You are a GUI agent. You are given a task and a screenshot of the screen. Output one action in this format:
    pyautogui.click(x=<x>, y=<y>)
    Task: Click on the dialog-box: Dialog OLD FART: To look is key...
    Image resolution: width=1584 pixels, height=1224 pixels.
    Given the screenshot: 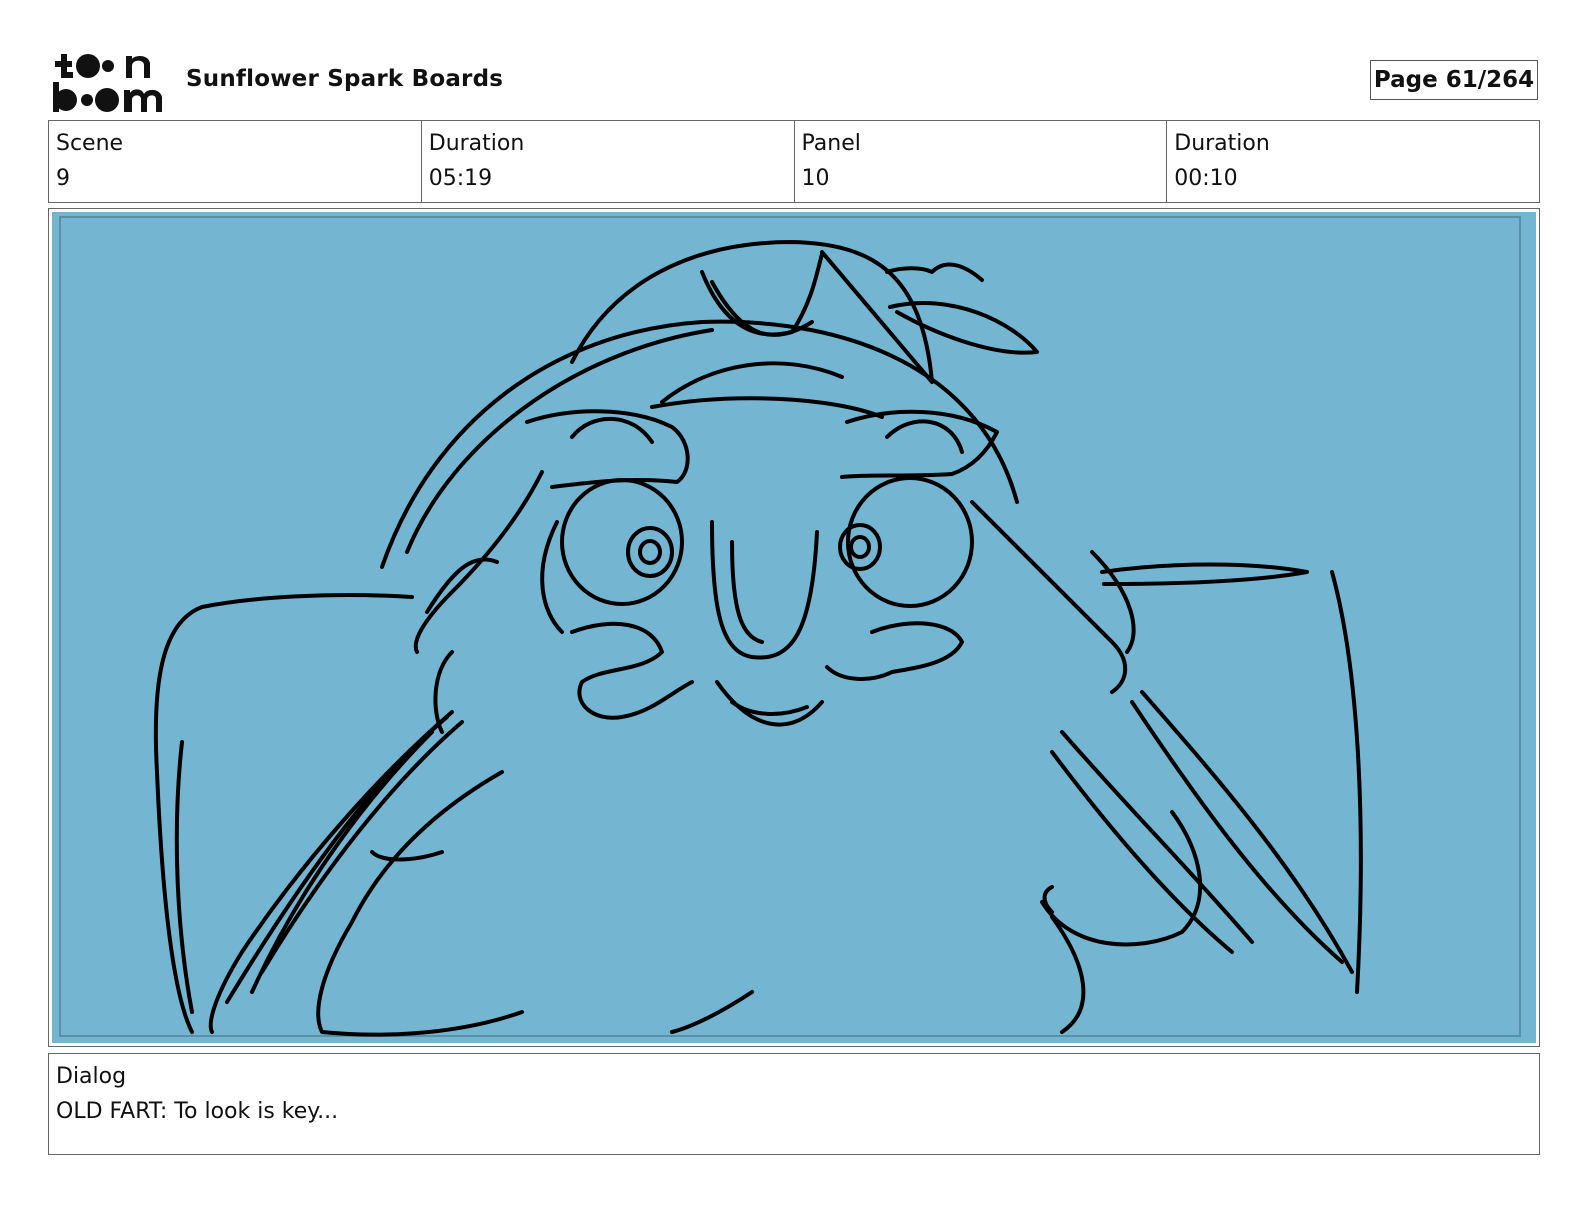 What is the action you would take?
    pyautogui.click(x=794, y=1104)
    